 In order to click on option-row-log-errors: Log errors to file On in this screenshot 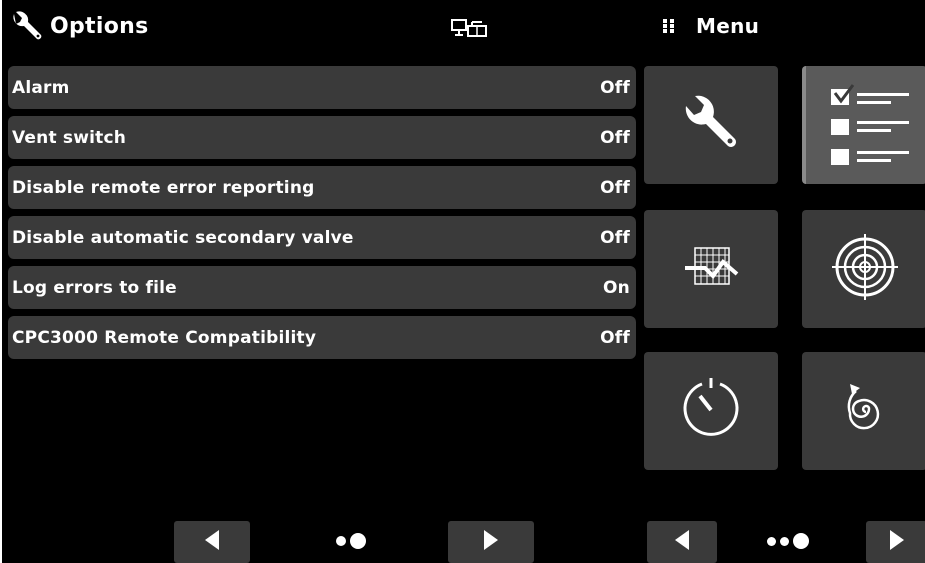, I will do `click(322, 287)`.